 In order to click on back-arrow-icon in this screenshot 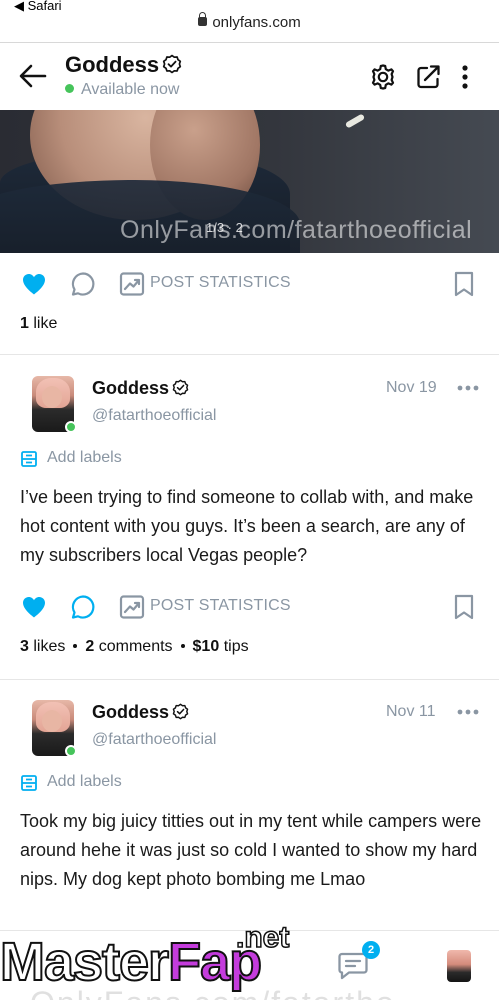, I will do `click(33, 76)`.